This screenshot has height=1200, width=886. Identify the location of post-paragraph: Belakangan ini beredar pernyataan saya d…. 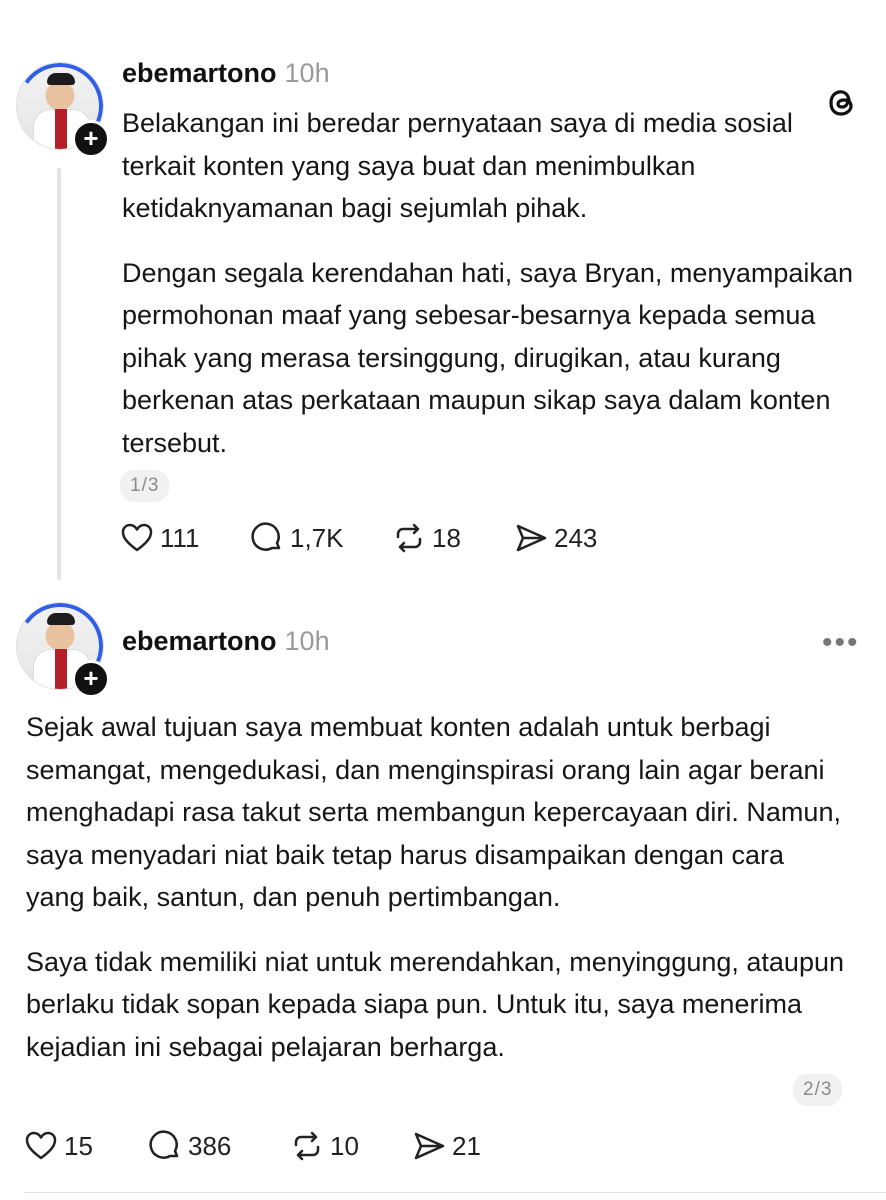
(457, 165).